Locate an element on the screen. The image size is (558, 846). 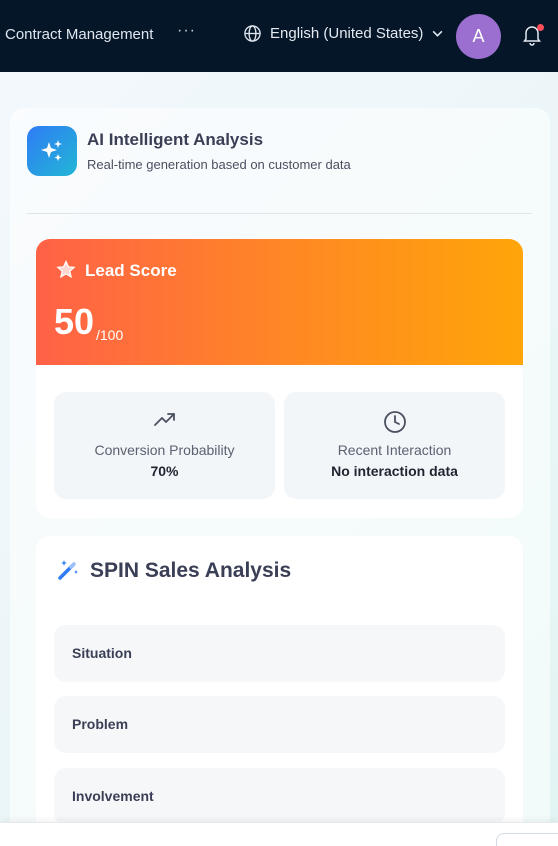
stat-label: Conversion Probability is located at coordinates (164, 450).